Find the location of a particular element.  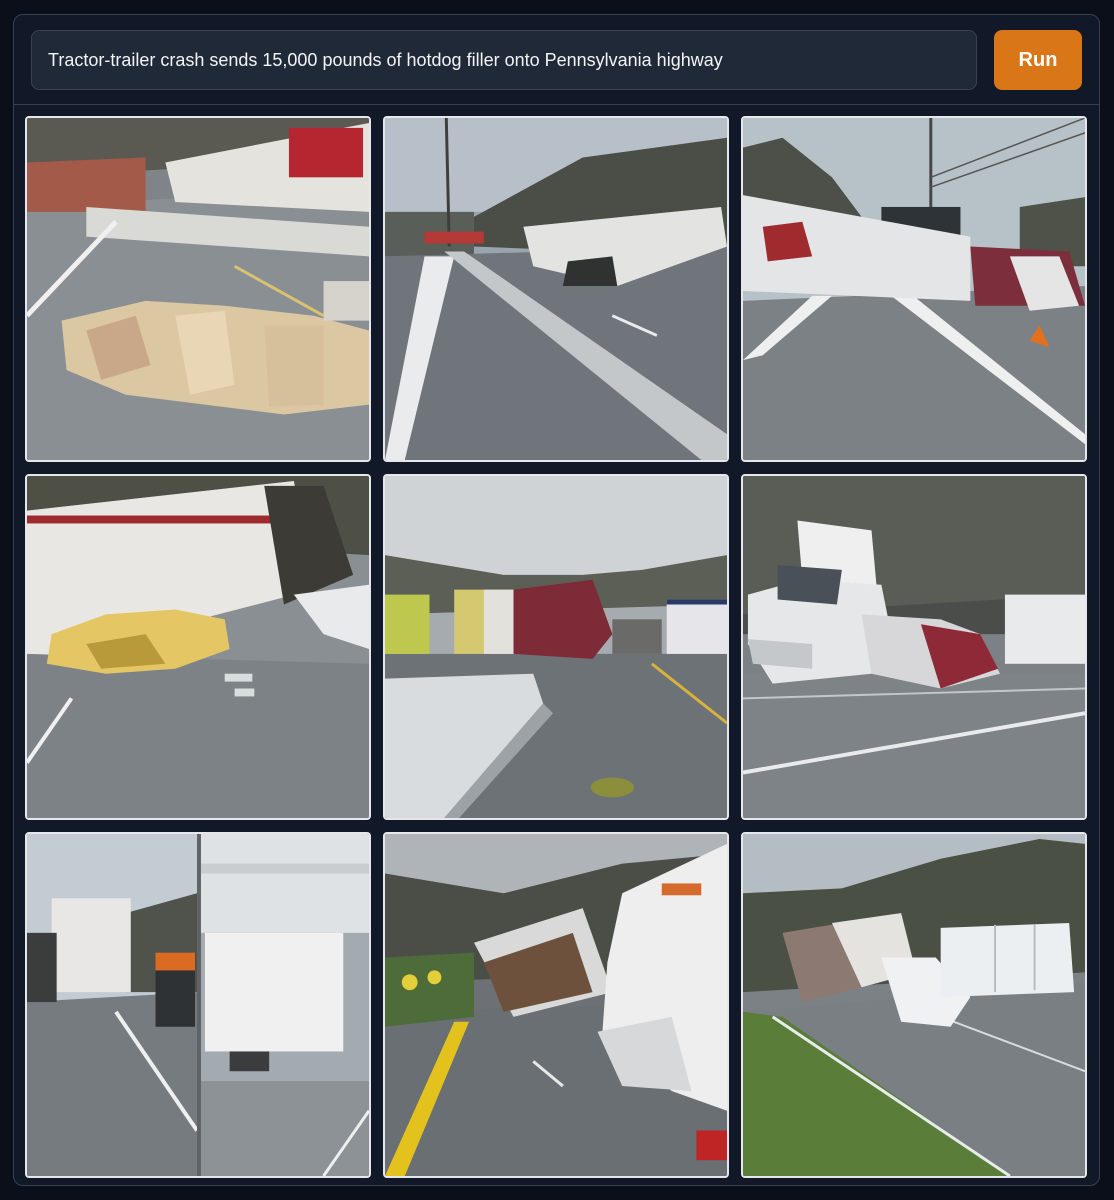

divider is located at coordinates (556, 104).